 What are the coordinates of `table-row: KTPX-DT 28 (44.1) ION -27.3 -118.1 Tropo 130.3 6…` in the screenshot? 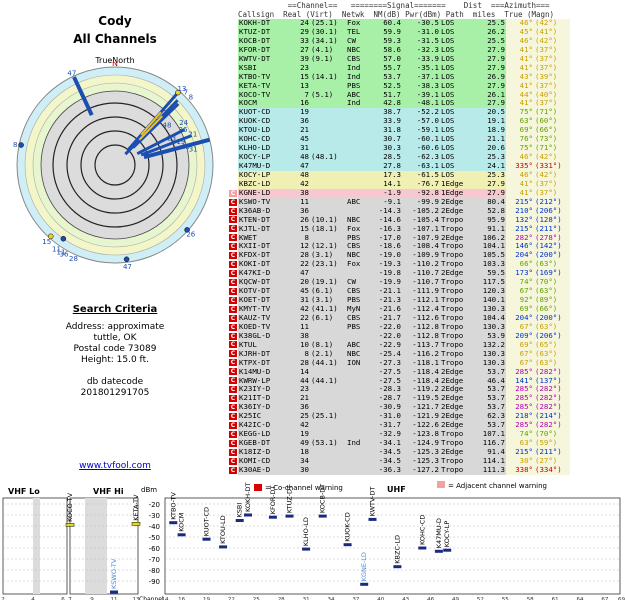 It's located at (404, 363).